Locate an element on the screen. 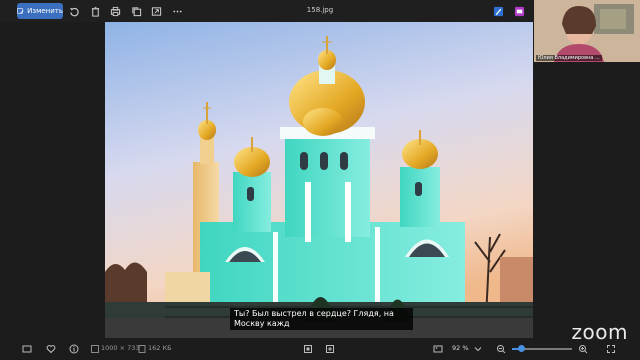  edit-button-label: Изменить is located at coordinates (45, 11).